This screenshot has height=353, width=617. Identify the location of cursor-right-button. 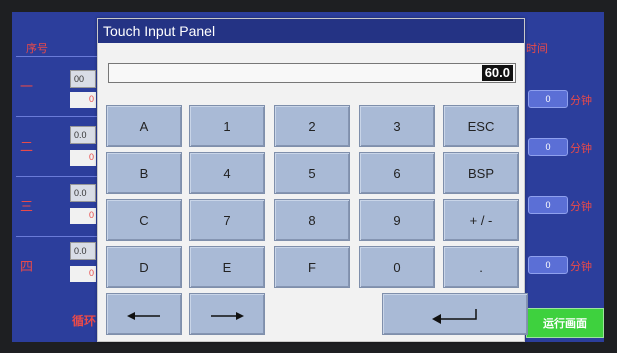
(227, 314).